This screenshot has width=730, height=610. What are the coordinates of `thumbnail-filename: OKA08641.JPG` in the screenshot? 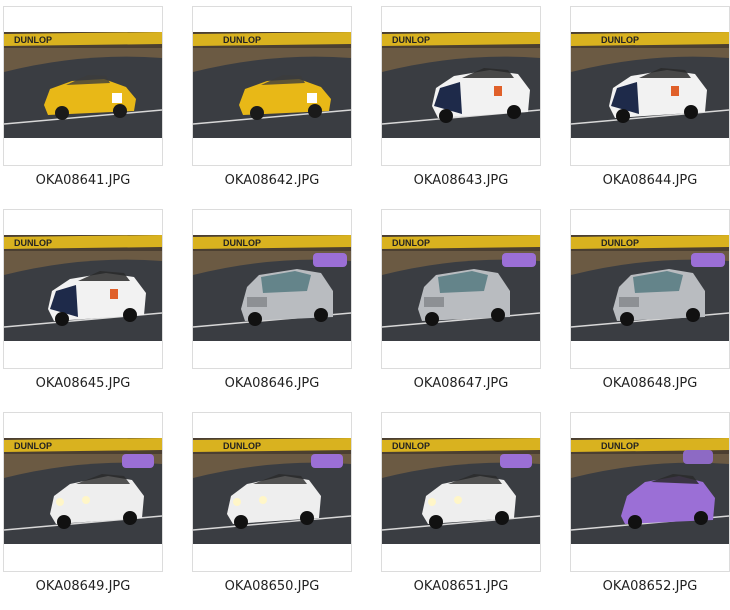 It's located at (83, 180).